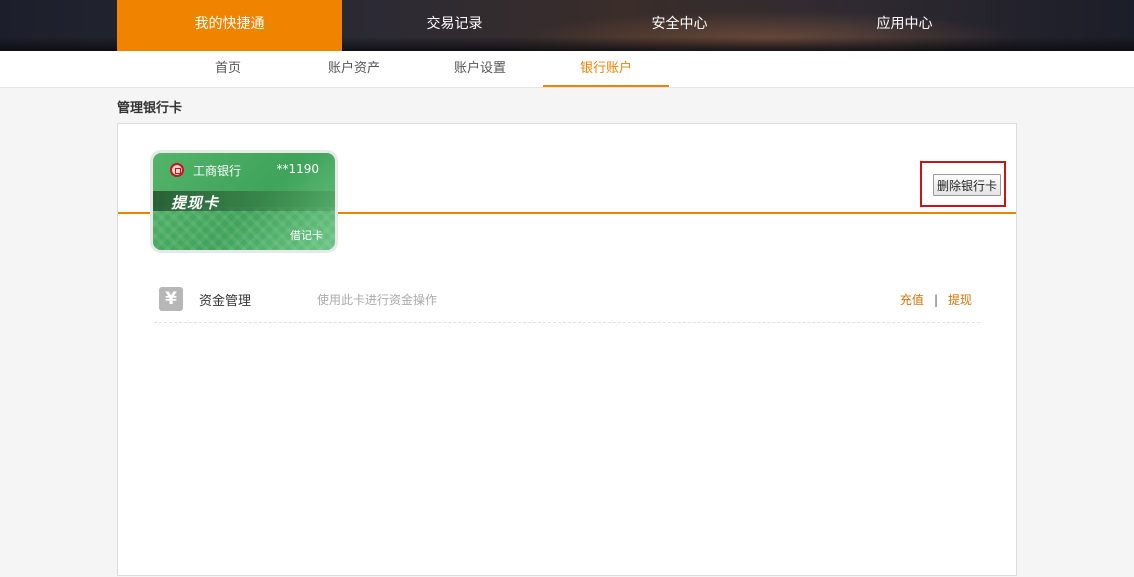 Image resolution: width=1134 pixels, height=577 pixels. I want to click on sub-nav: 首页 账户资产 账户设置 银行账户, so click(567, 69).